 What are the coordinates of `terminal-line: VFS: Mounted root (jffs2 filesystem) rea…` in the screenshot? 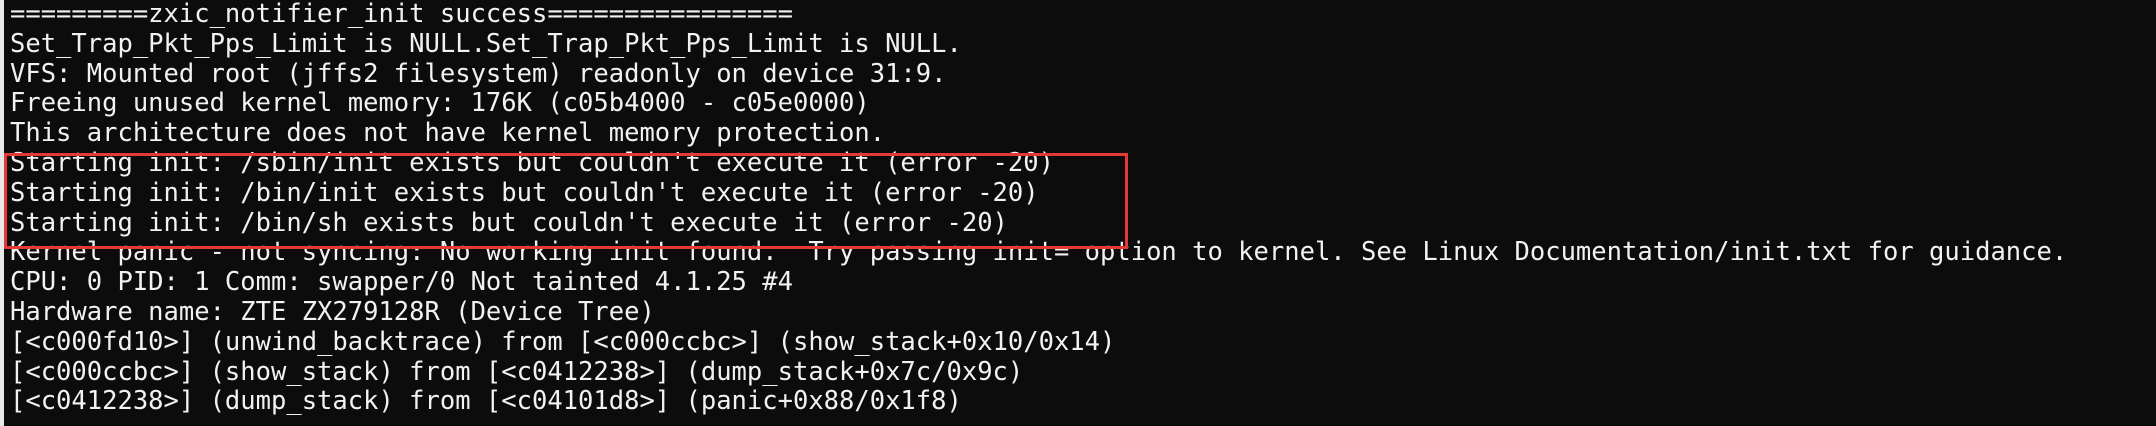 It's located at (478, 73).